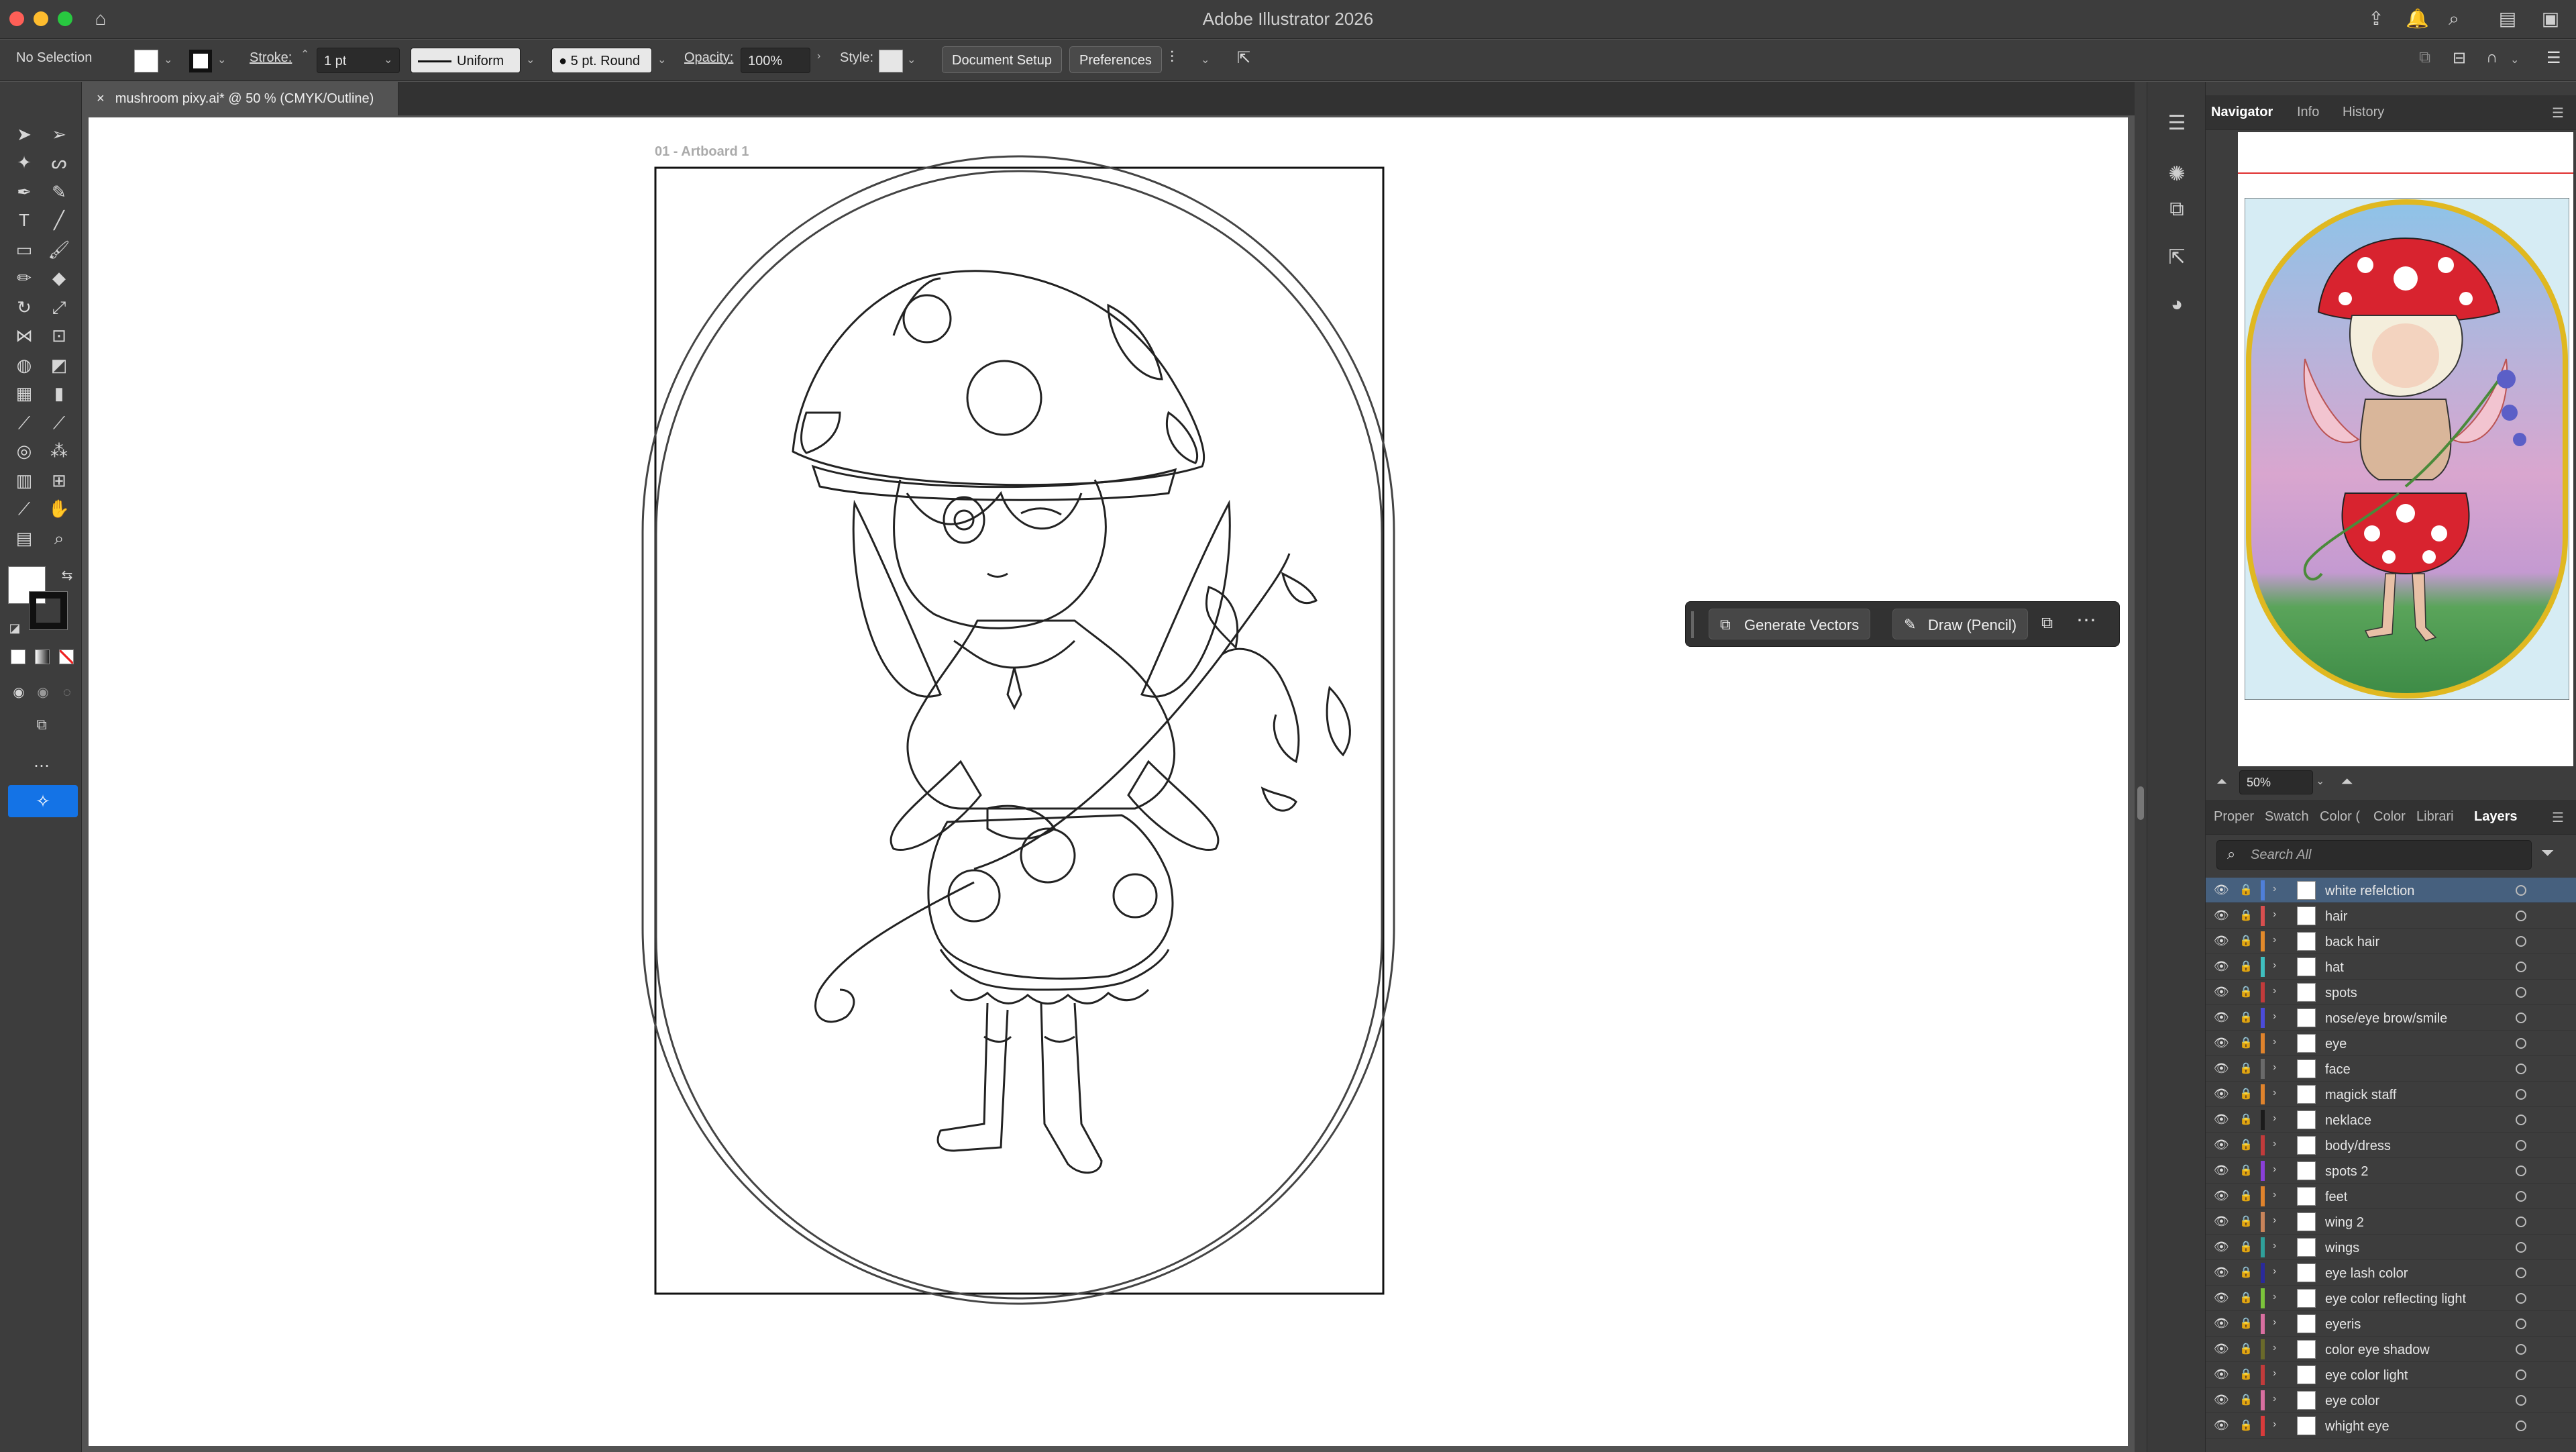 The width and height of the screenshot is (2576, 1452). What do you see at coordinates (67, 575) in the screenshot?
I see `swap-fill-stroke-icon: ⇆` at bounding box center [67, 575].